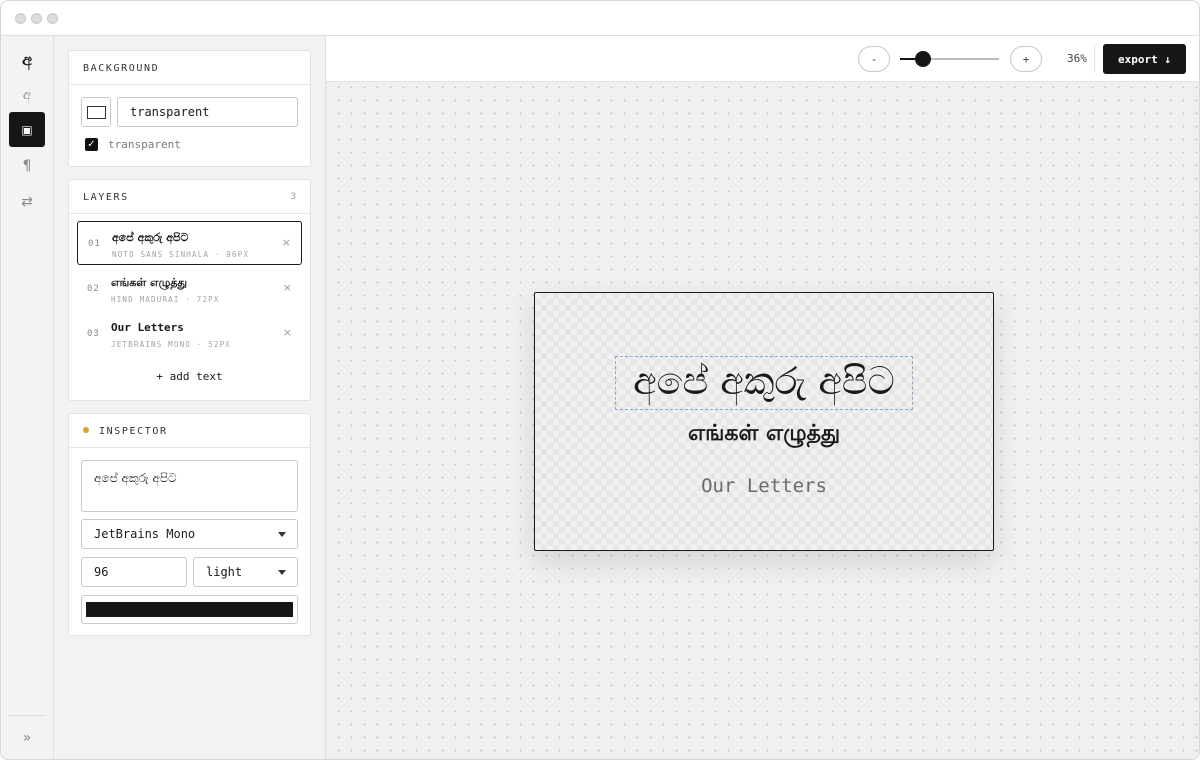  I want to click on logo-icon: අ, so click(27, 59).